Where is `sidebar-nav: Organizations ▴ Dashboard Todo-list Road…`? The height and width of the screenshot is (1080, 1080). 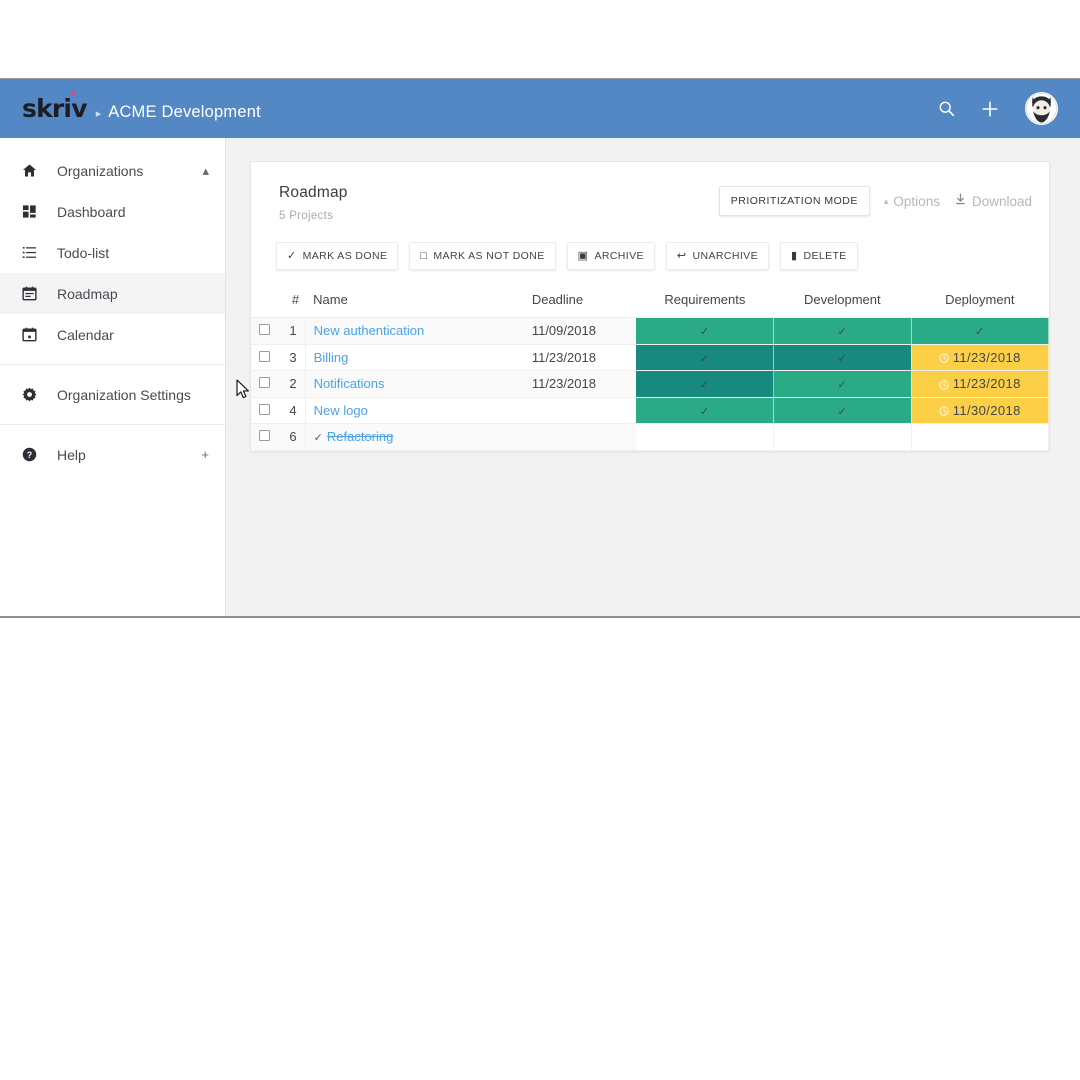 sidebar-nav: Organizations ▴ Dashboard Todo-list Road… is located at coordinates (113, 377).